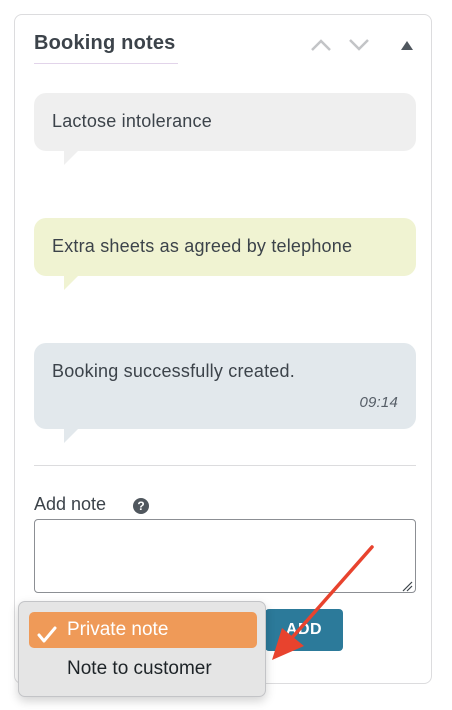 The width and height of the screenshot is (452, 710). Describe the element at coordinates (173, 371) in the screenshot. I see `note-text: Booking successfully created.` at that location.